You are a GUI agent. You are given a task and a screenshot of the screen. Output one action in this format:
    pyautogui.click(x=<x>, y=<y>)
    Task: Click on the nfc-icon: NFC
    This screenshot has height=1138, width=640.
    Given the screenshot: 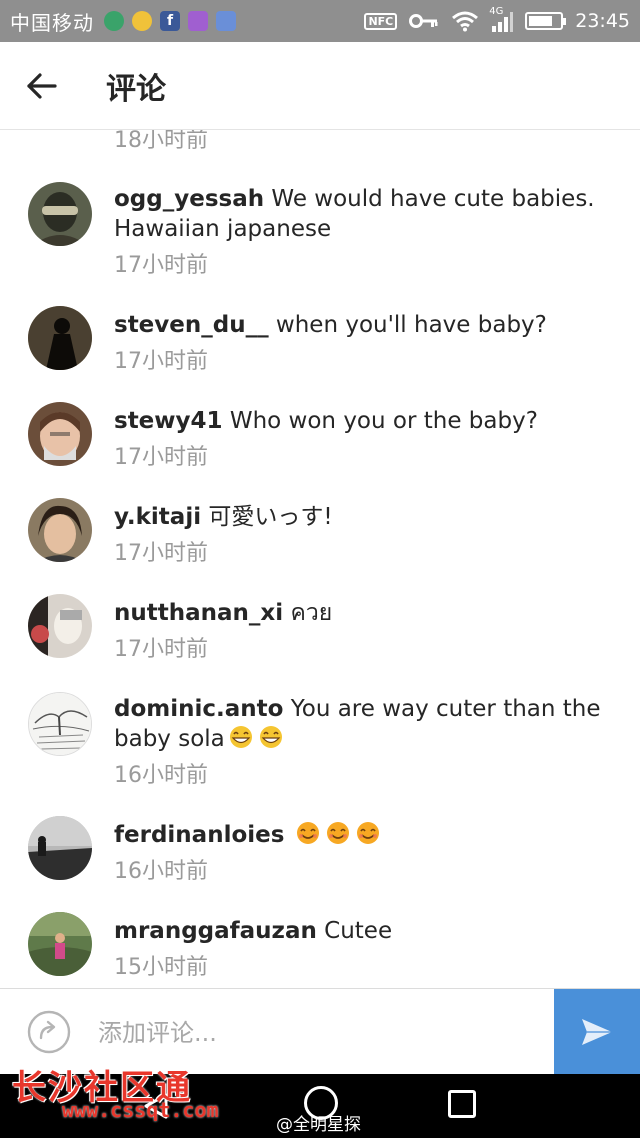 What is the action you would take?
    pyautogui.click(x=381, y=21)
    